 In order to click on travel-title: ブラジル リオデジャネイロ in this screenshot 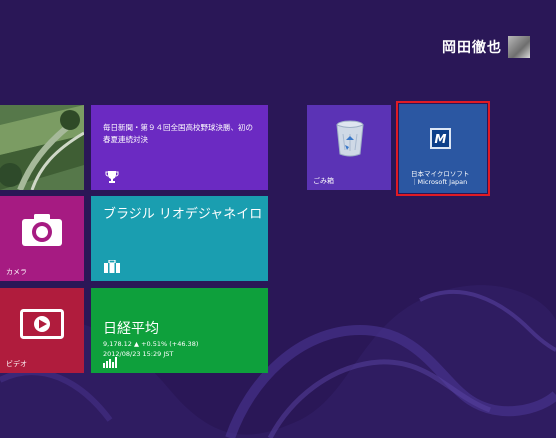, I will do `click(183, 214)`.